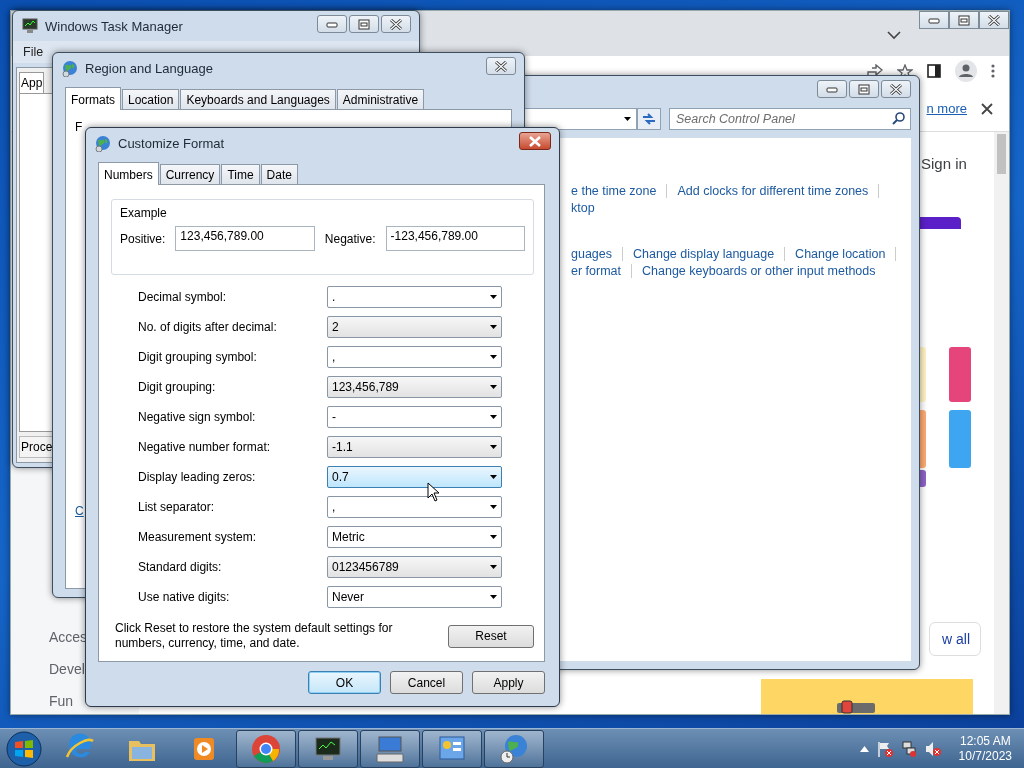  I want to click on dropdown: 0123456789, so click(414, 567).